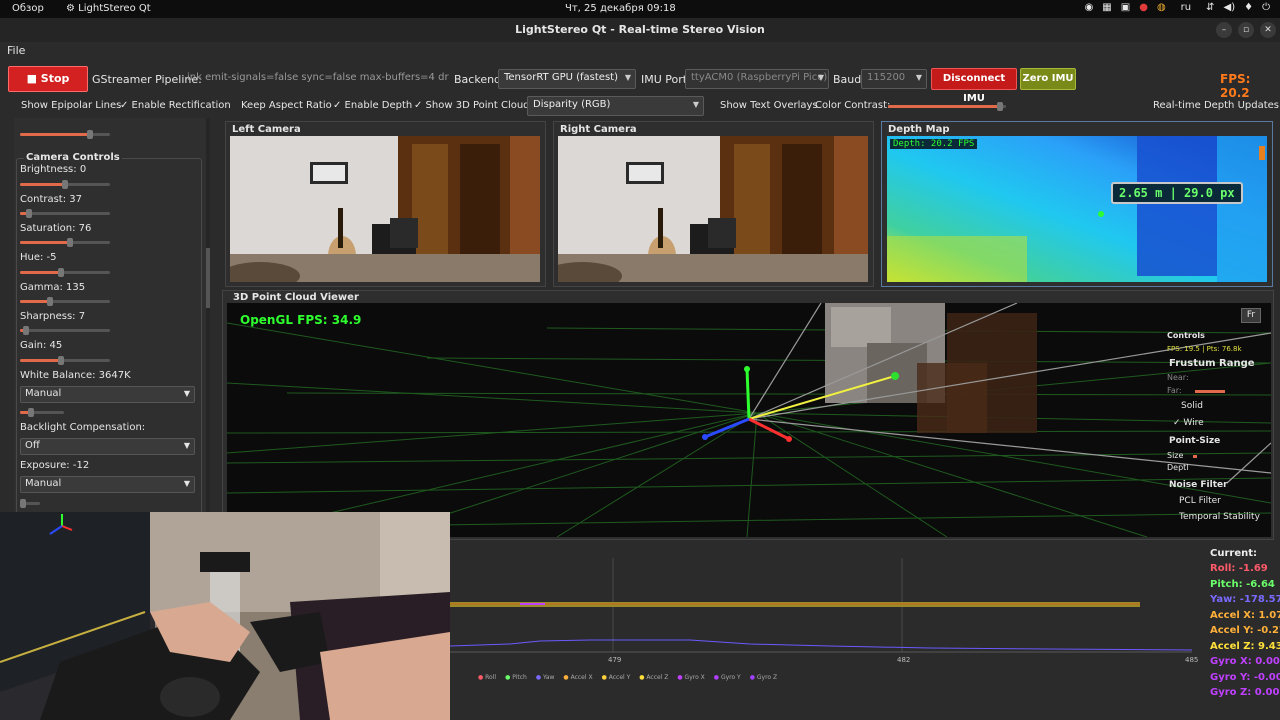 The height and width of the screenshot is (720, 1280). Describe the element at coordinates (730, 677) in the screenshot. I see `legend-label: Gyro Y` at that location.